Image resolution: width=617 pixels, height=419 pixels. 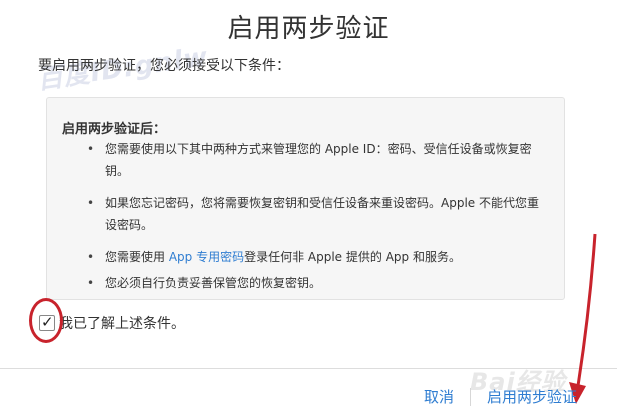 I want to click on red-annotation-circle, so click(x=46, y=320).